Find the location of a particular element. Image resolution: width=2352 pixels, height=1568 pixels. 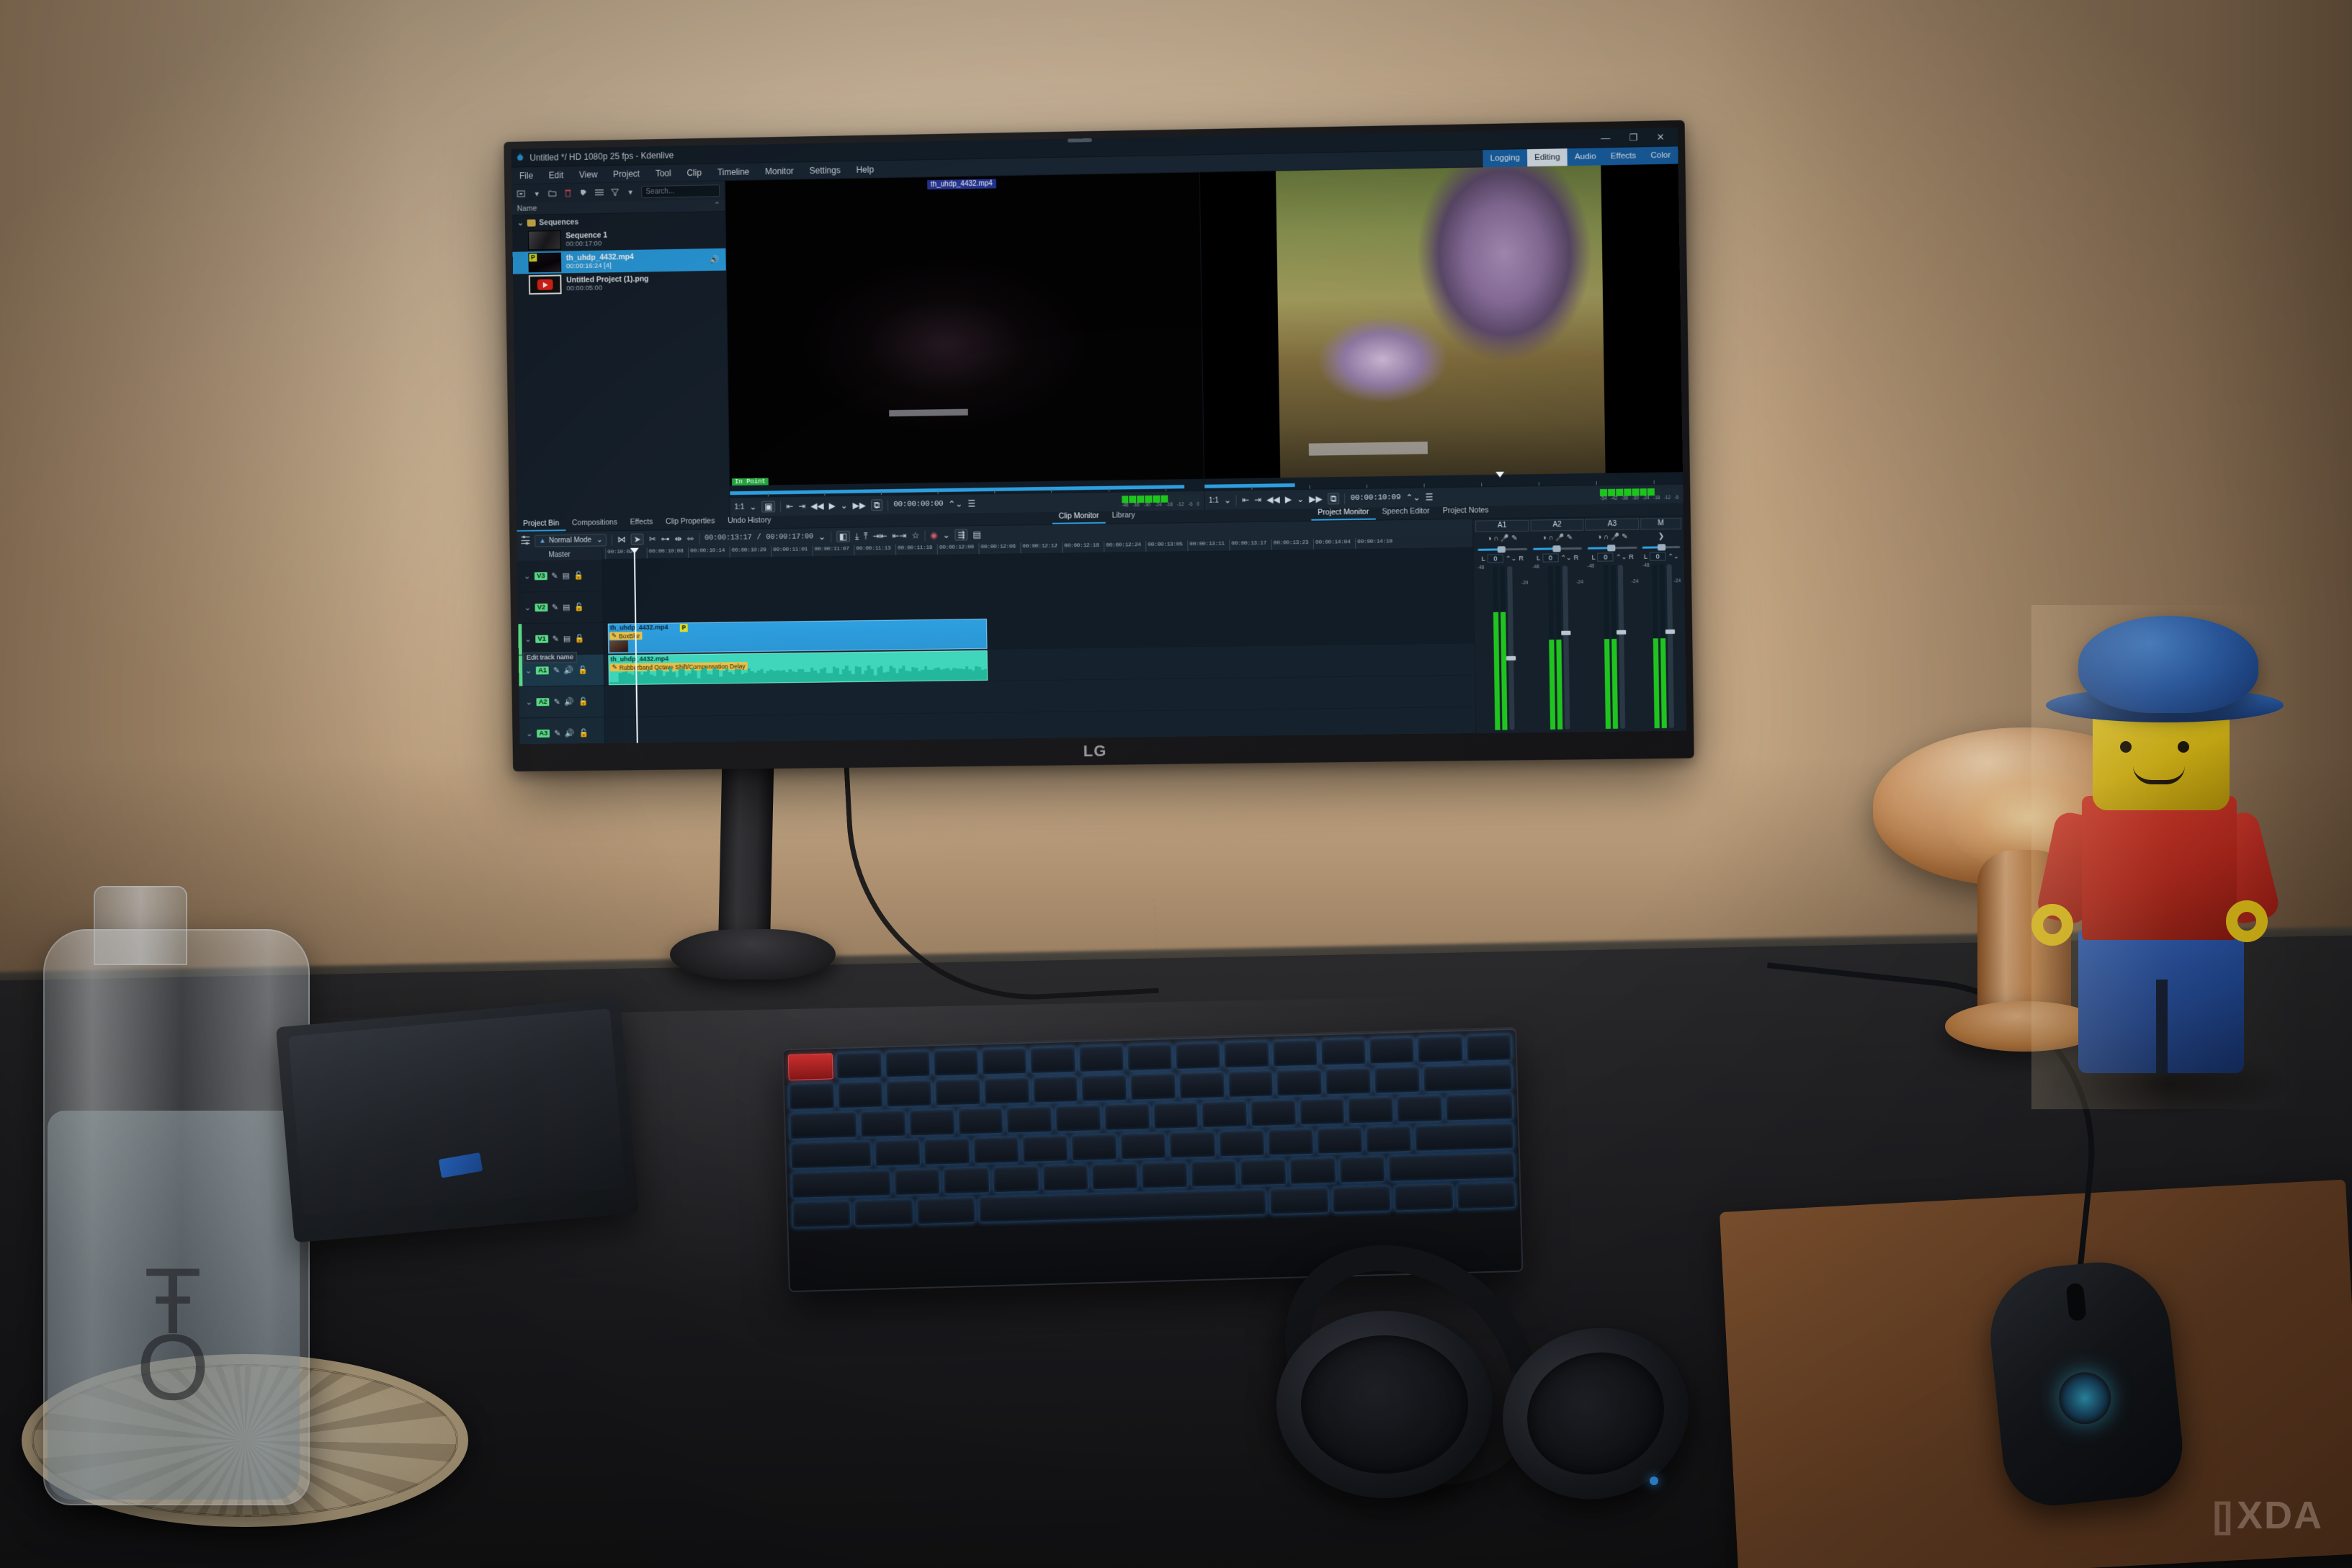

select-tool-icon: ➤ is located at coordinates (637, 539).